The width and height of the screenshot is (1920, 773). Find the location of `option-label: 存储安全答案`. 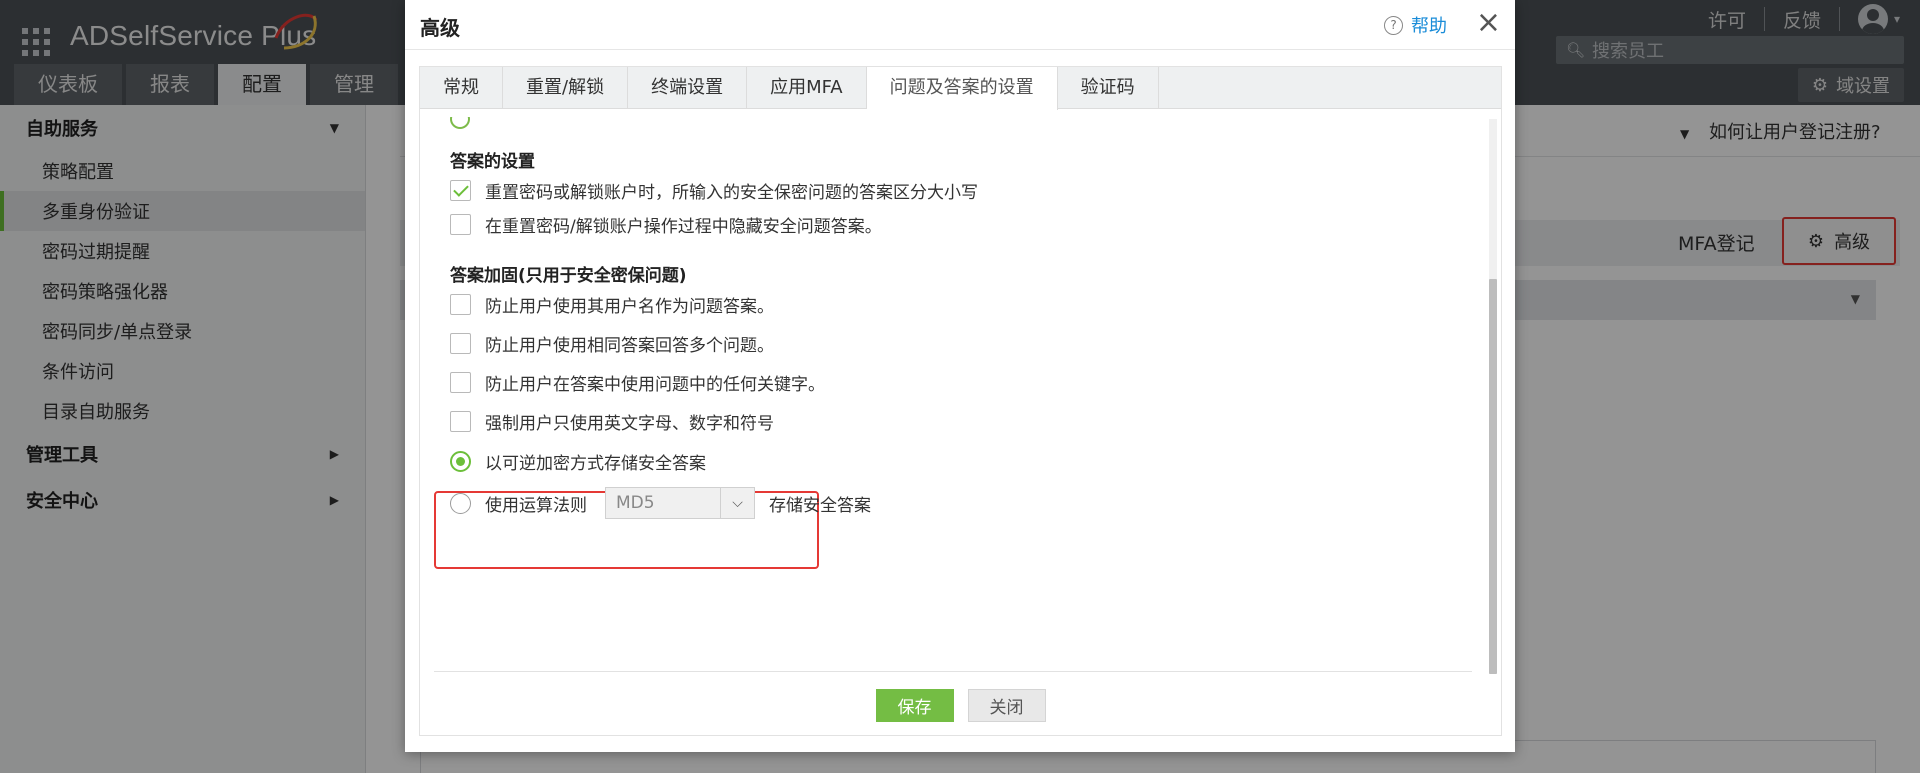

option-label: 存储安全答案 is located at coordinates (820, 505).